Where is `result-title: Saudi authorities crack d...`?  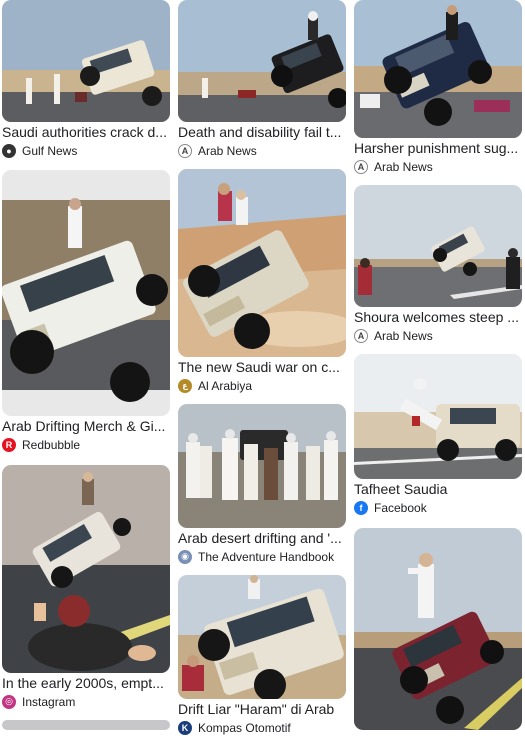
result-title: Saudi authorities crack d... is located at coordinates (86, 132).